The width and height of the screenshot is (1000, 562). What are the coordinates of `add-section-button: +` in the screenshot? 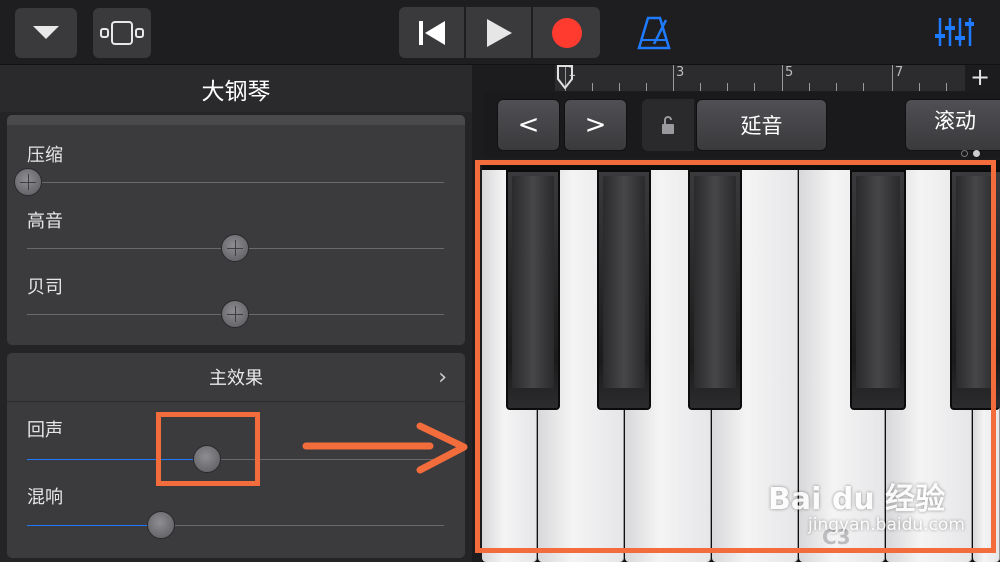 It's located at (980, 77).